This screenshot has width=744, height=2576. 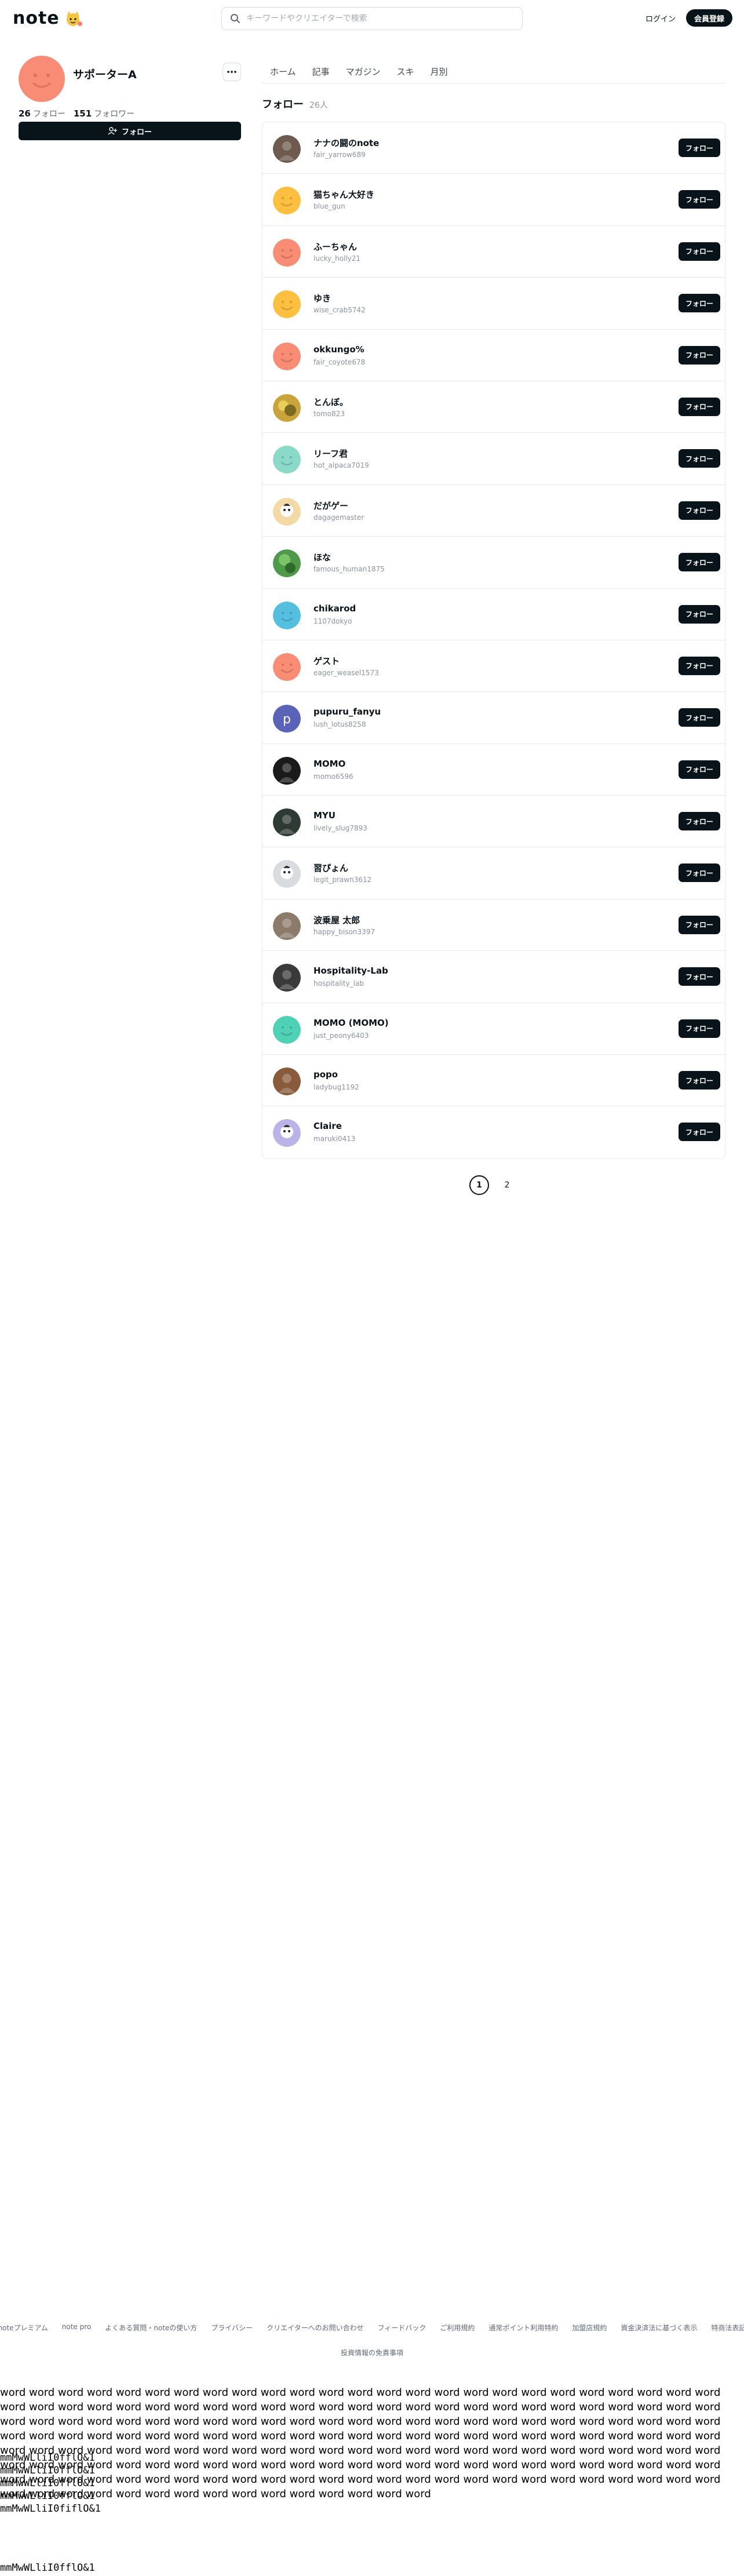 I want to click on footer-link: フィードバック, so click(x=402, y=2328).